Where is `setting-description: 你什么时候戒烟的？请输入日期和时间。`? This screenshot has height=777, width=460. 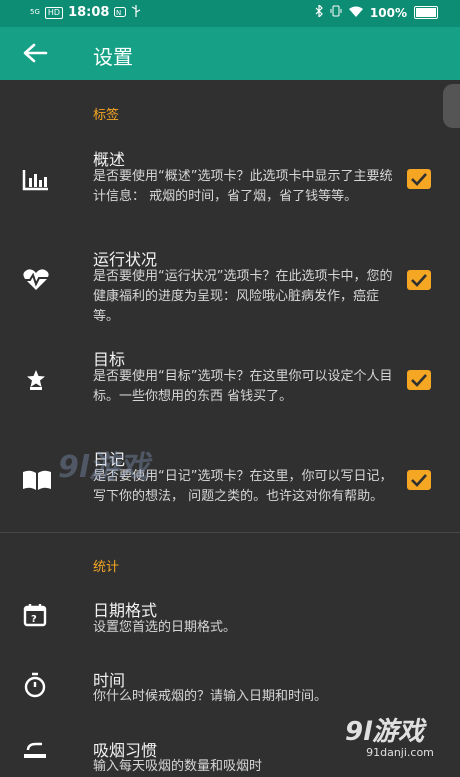
setting-description: 你什么时候戒烟的？请输入日期和时间。 is located at coordinates (210, 696).